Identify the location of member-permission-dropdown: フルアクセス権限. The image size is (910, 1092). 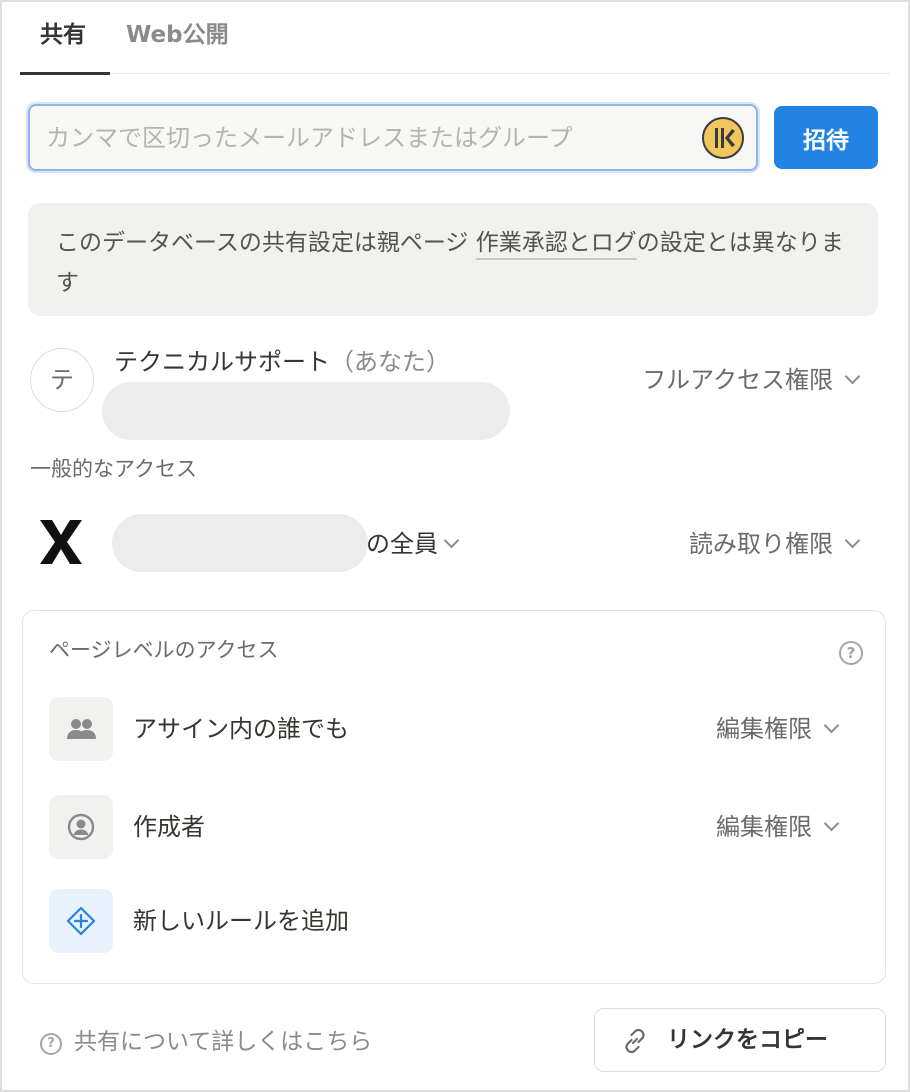
(751, 380).